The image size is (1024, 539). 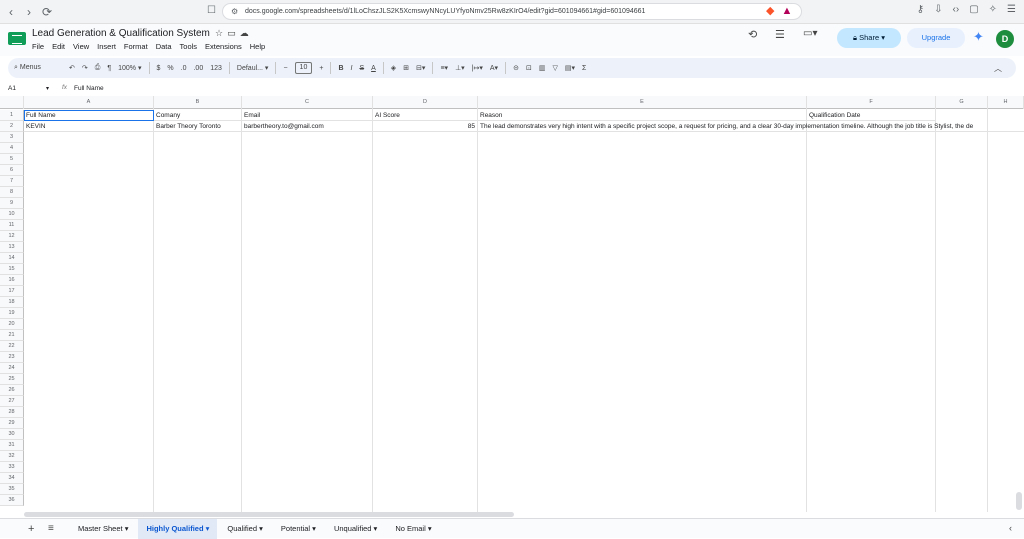 What do you see at coordinates (12, 269) in the screenshot?
I see `row-header: 15` at bounding box center [12, 269].